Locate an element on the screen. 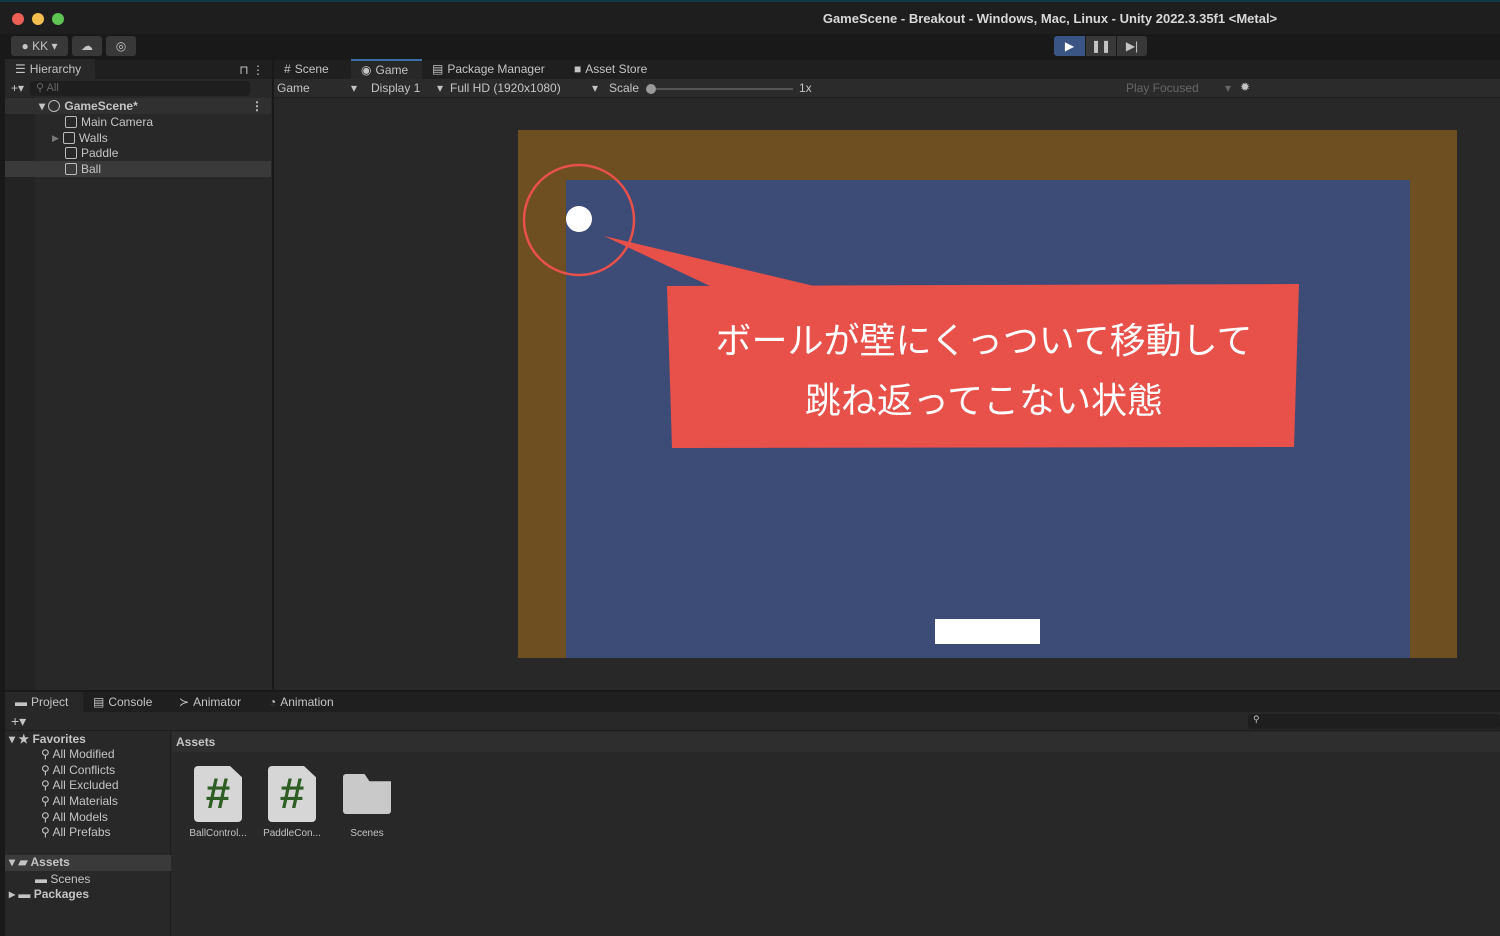 The image size is (1500, 936). tab-label: Asset Store is located at coordinates (616, 69).